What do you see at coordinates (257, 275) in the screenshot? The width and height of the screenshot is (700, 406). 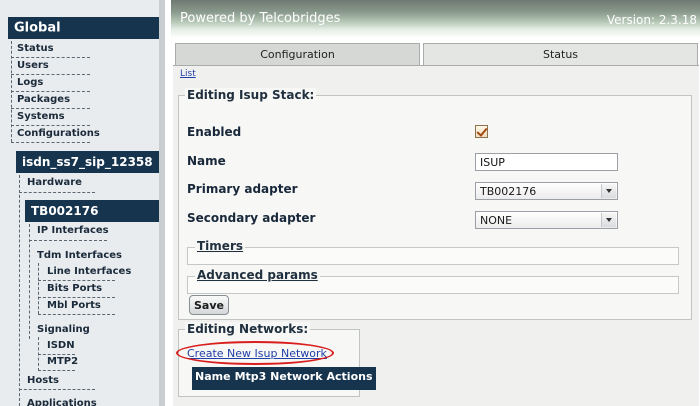 I see `advanced-params-toggle: Advanced params` at bounding box center [257, 275].